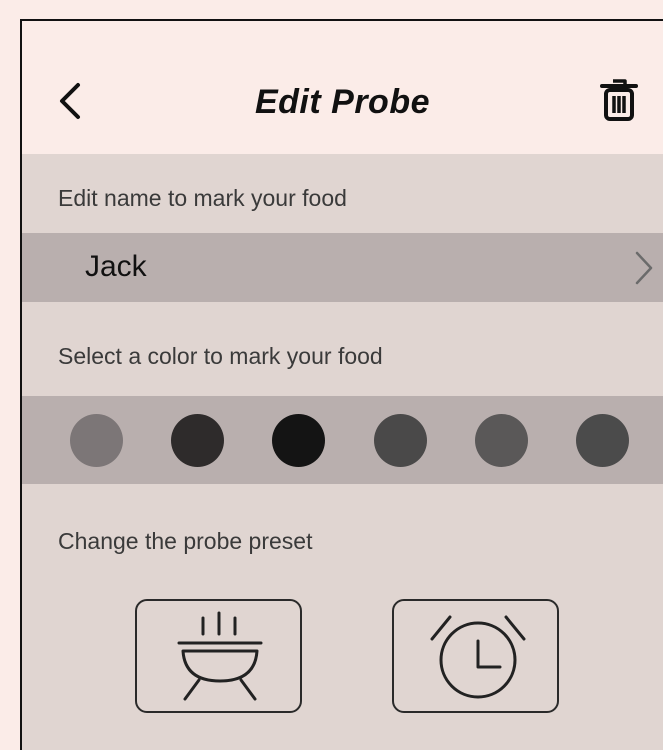 This screenshot has height=750, width=663. I want to click on color-section-label: Select a color to mark your food, so click(220, 356).